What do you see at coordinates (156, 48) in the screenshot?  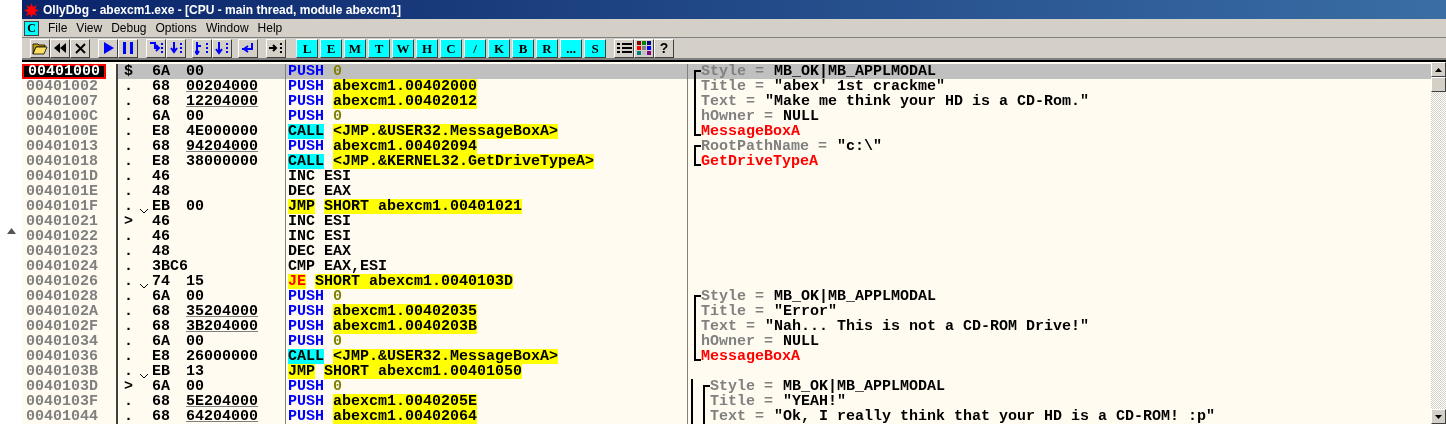 I see `step-into-button` at bounding box center [156, 48].